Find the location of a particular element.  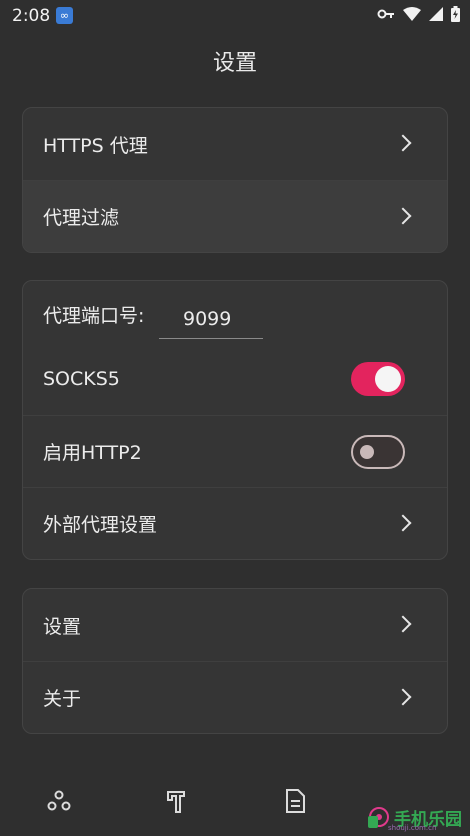

http2-row: 启用HTTP2 is located at coordinates (235, 451).